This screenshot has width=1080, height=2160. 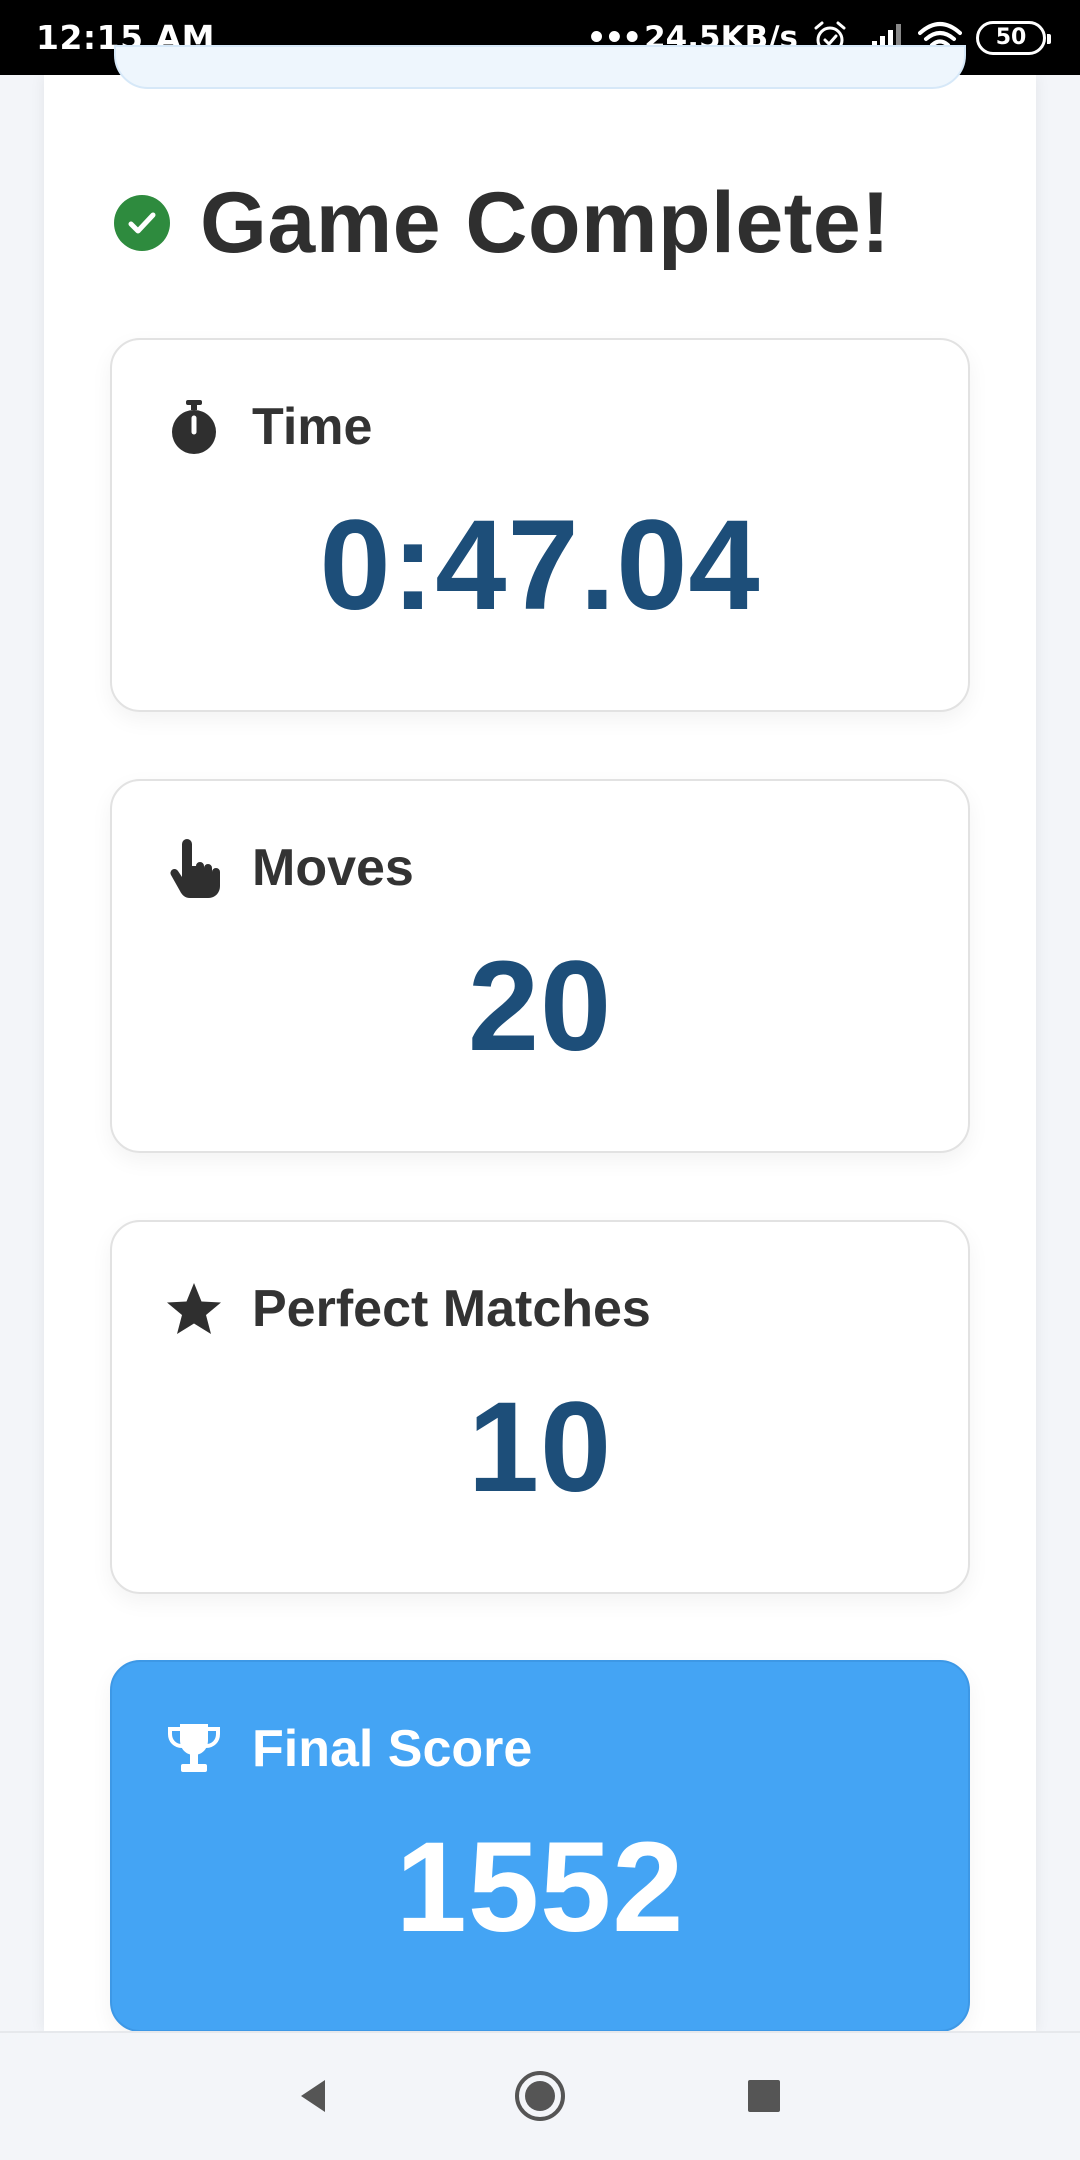 What do you see at coordinates (540, 1887) in the screenshot?
I see `final-score-value: 1552` at bounding box center [540, 1887].